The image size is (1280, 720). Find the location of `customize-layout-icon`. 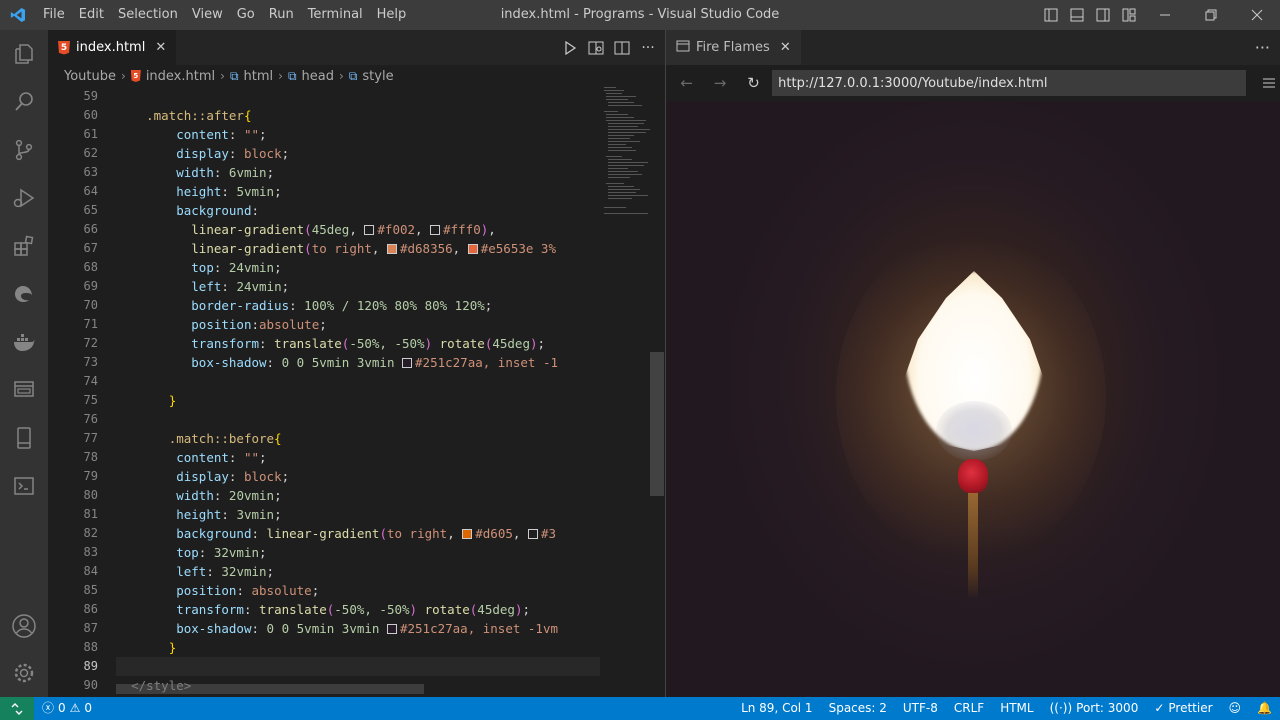

customize-layout-icon is located at coordinates (1129, 15).